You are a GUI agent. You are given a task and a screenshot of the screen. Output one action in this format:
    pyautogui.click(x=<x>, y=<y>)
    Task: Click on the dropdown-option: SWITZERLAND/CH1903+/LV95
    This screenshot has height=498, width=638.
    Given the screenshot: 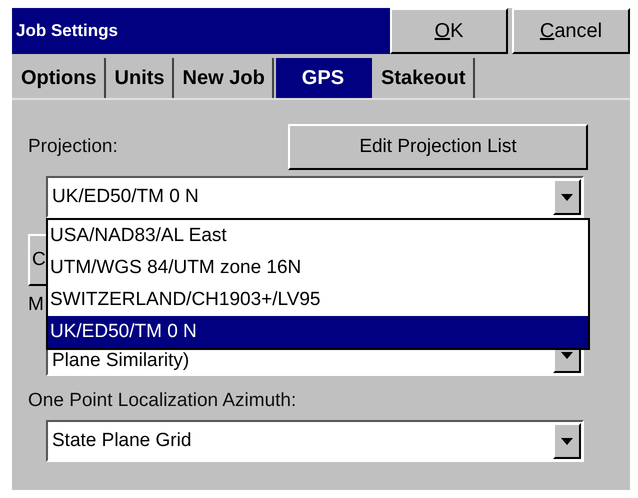 What is the action you would take?
    pyautogui.click(x=318, y=300)
    